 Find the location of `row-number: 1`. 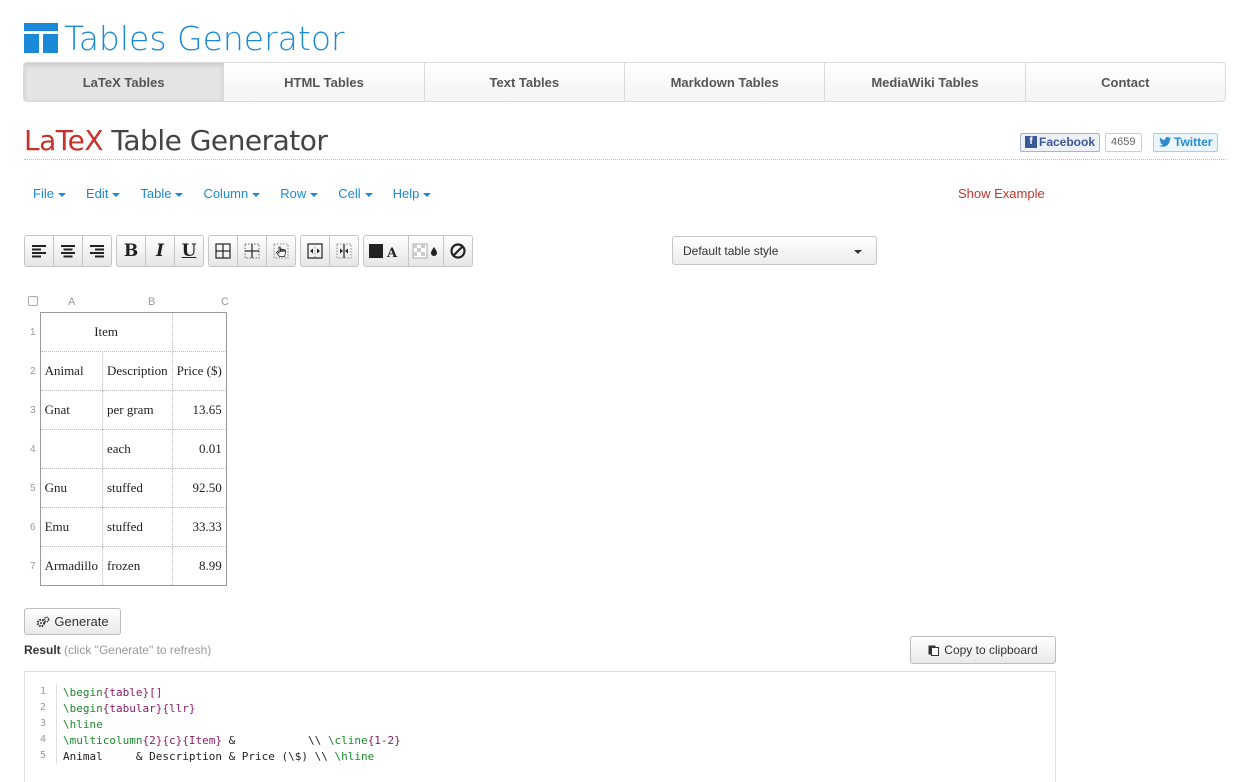

row-number: 1 is located at coordinates (32, 332).